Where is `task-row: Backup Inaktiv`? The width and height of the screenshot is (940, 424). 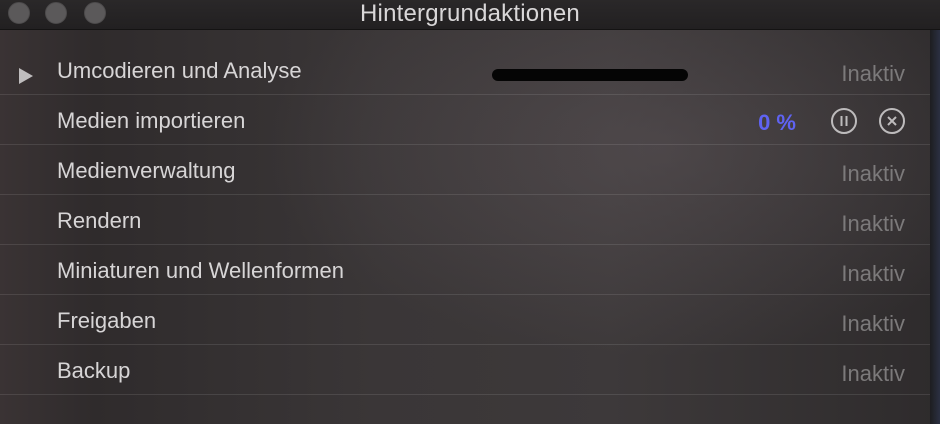
task-row: Backup Inaktiv is located at coordinates (465, 370).